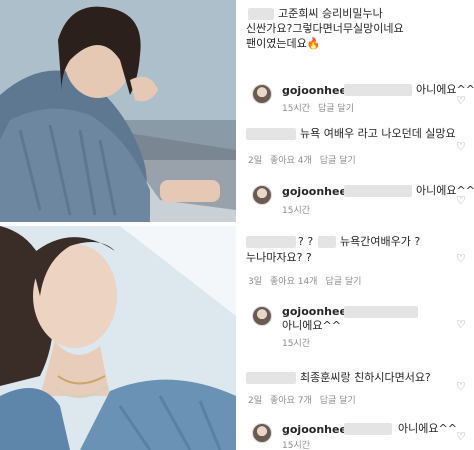  I want to click on comment-3-line-1: 뉴욕간여배우가 ?, so click(380, 241).